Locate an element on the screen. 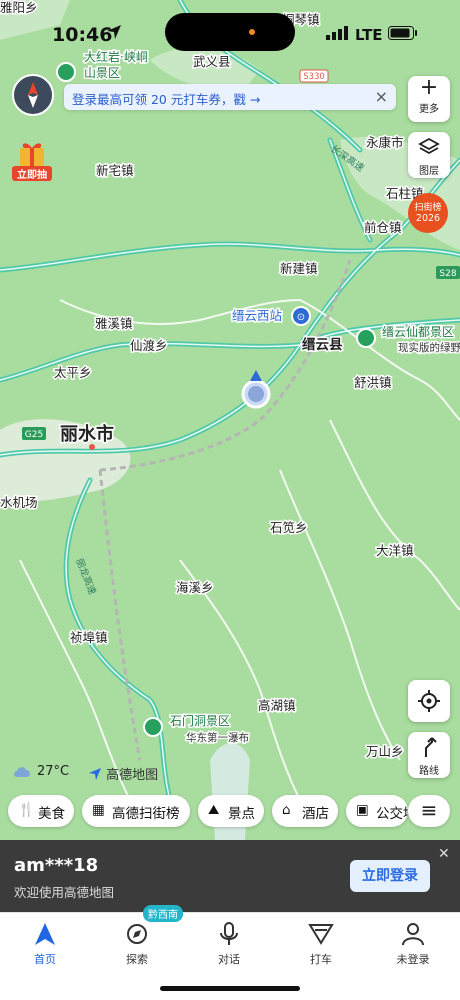  home-arrow-icon is located at coordinates (45, 934).